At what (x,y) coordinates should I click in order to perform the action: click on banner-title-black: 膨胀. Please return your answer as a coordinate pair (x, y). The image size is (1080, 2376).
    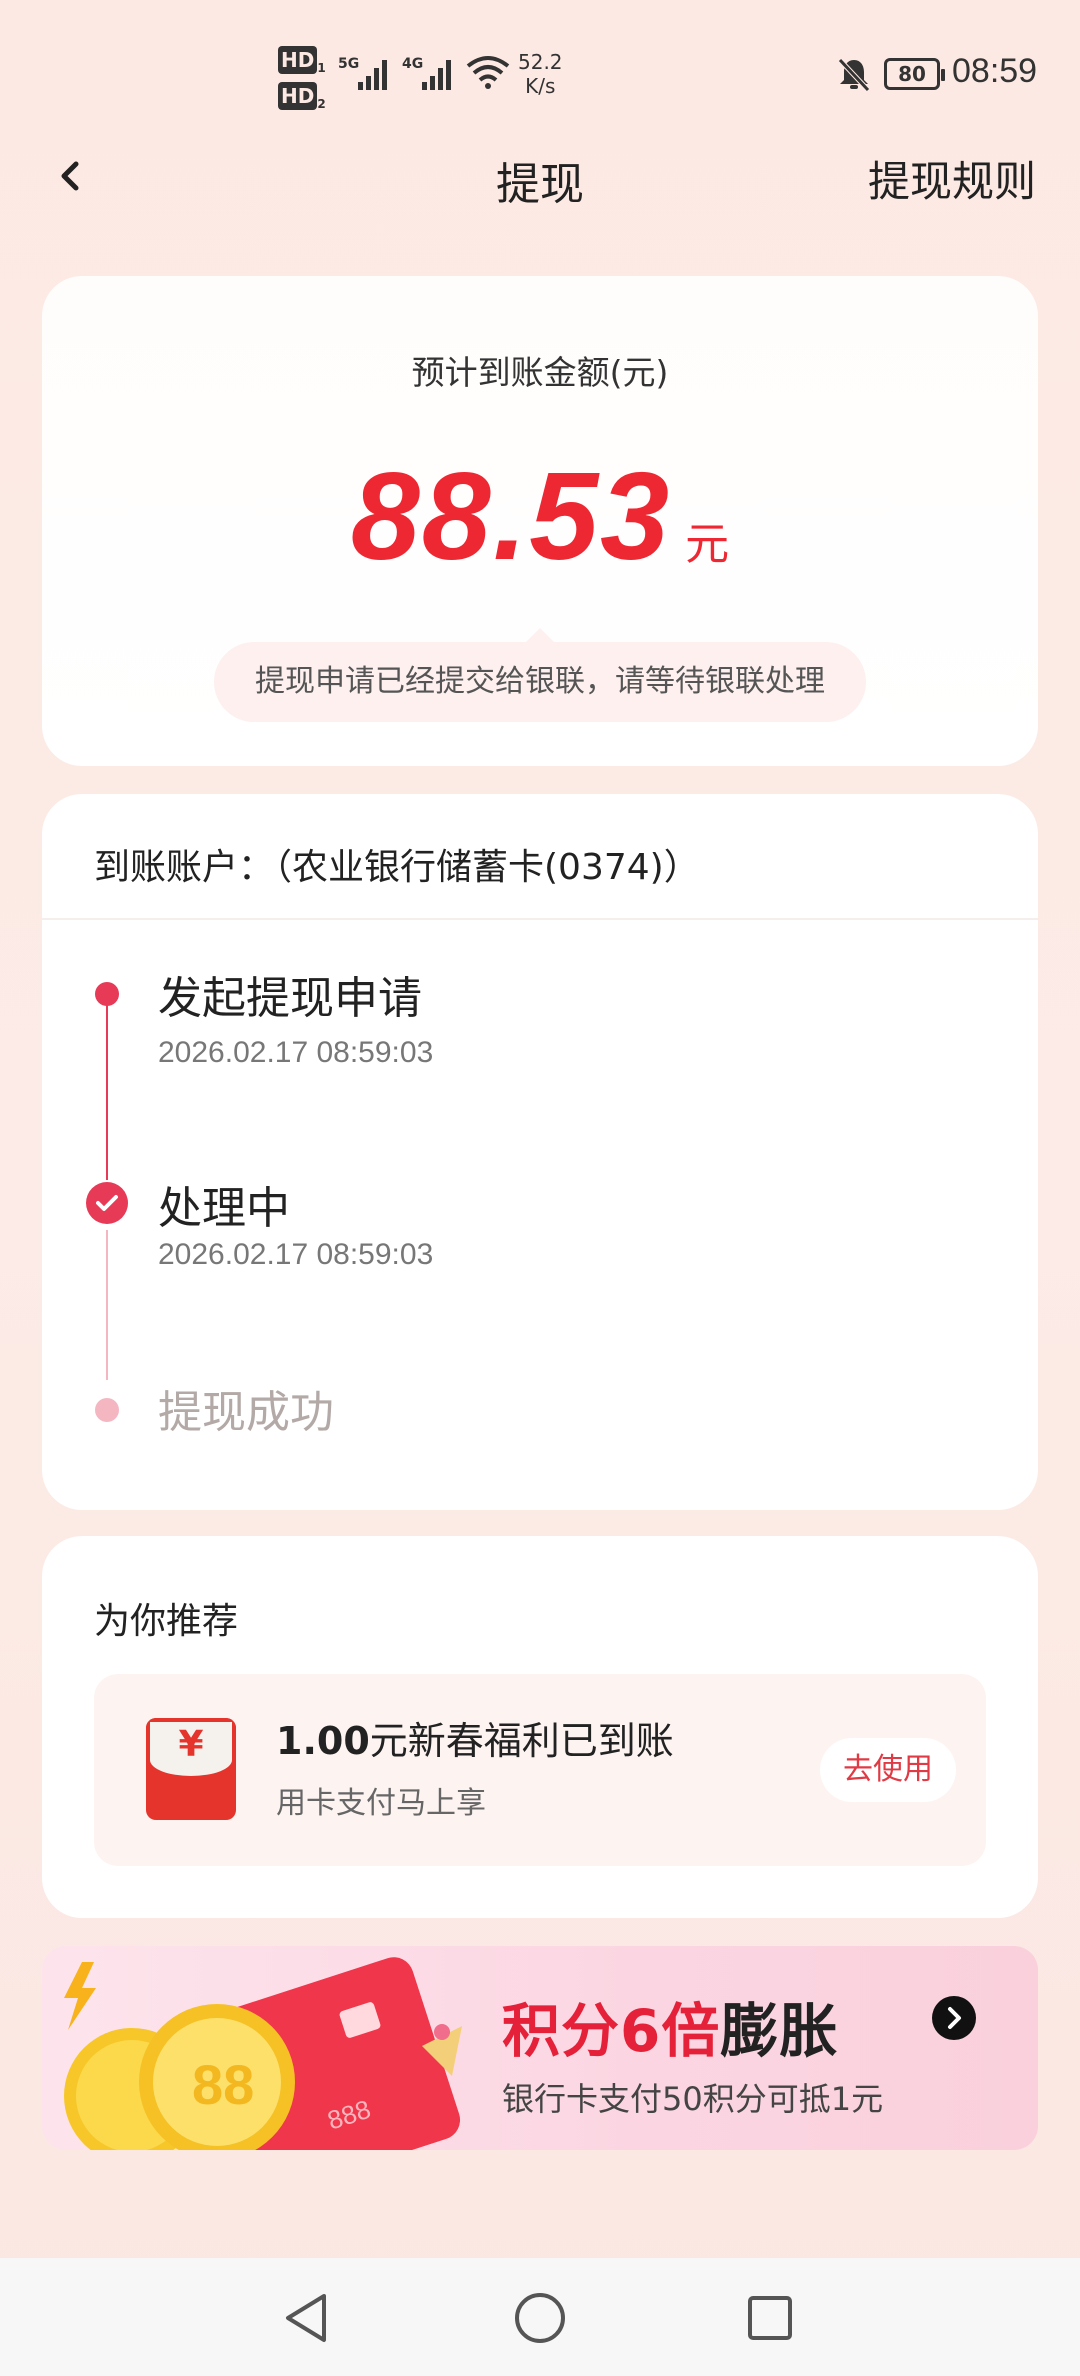
    Looking at the image, I should click on (779, 2031).